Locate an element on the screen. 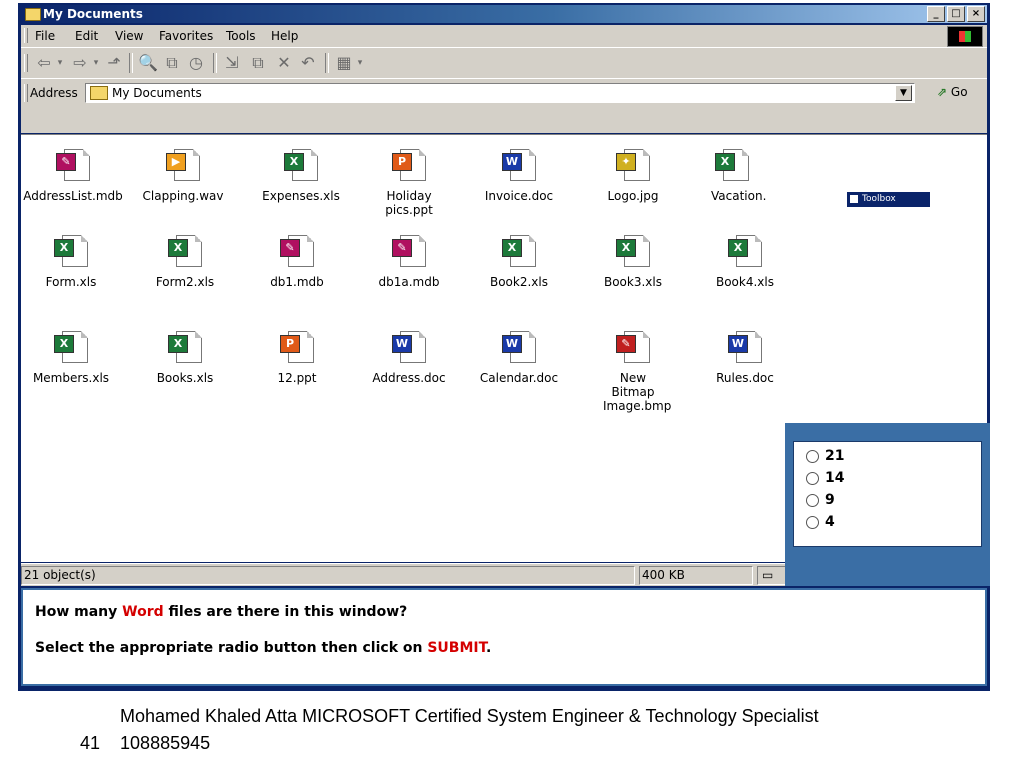 This screenshot has width=1024, height=768. title-bar: My Documents _ □ × is located at coordinates (504, 14).